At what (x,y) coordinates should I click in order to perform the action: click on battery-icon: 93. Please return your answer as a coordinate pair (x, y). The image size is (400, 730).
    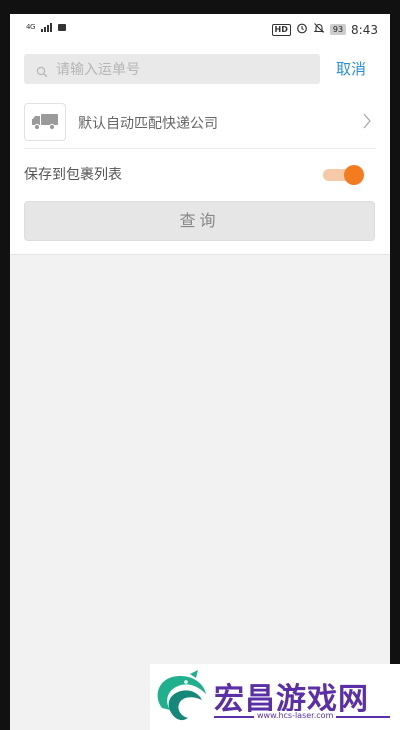
    Looking at the image, I should click on (338, 29).